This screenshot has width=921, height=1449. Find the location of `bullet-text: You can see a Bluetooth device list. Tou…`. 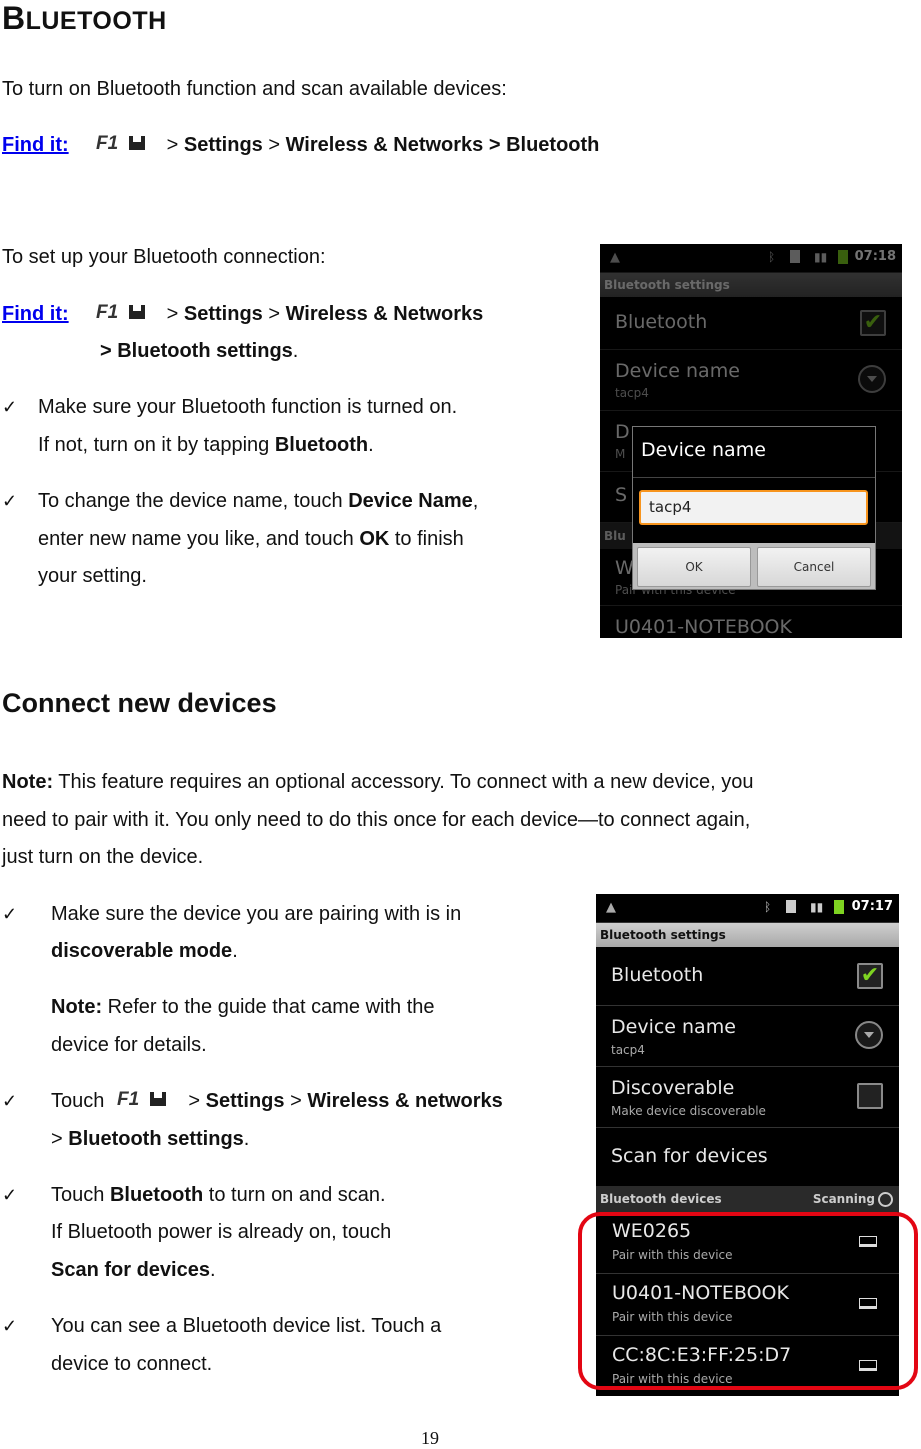

bullet-text: You can see a Bluetooth device list. Tou… is located at coordinates (246, 1326).